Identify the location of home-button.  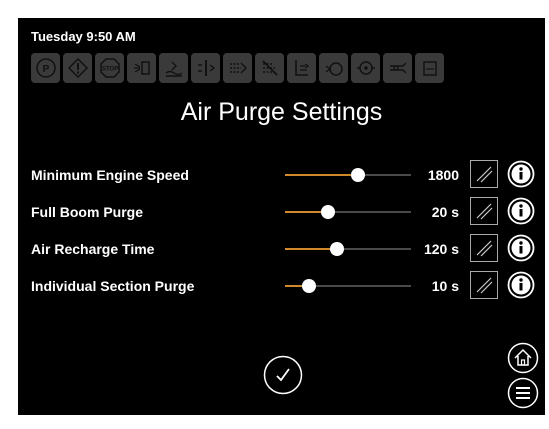
(523, 358).